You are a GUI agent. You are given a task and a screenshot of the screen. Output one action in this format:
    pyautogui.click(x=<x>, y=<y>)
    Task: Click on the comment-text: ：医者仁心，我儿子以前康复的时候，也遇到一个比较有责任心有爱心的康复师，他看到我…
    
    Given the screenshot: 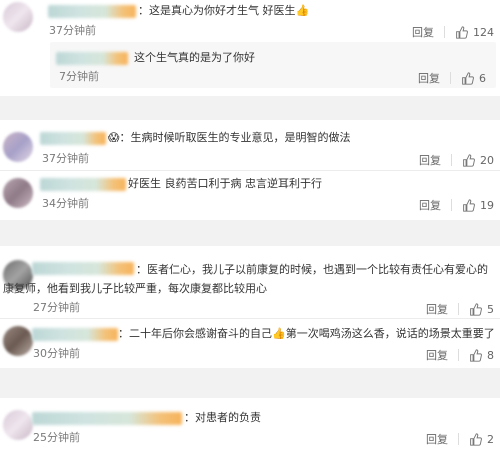 What is the action you would take?
    pyautogui.click(x=245, y=279)
    